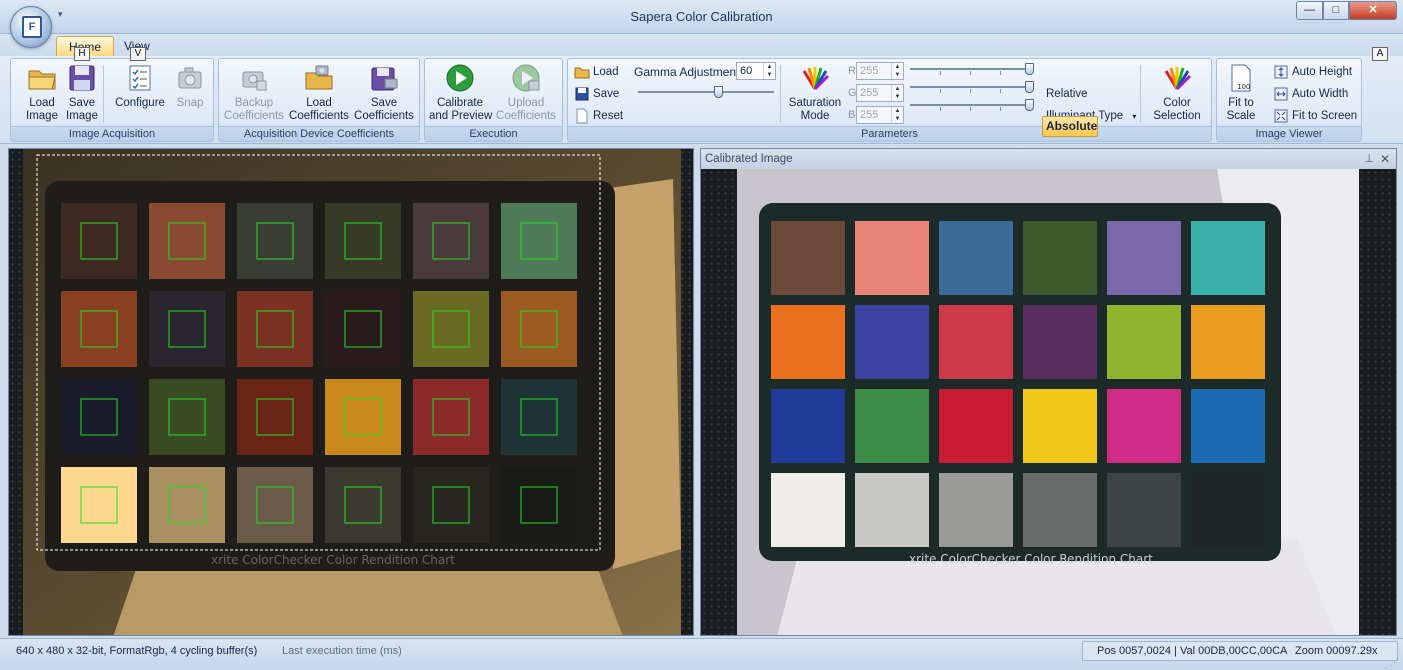 The image size is (1403, 670). Describe the element at coordinates (140, 78) in the screenshot. I see `checklist-icon` at that location.